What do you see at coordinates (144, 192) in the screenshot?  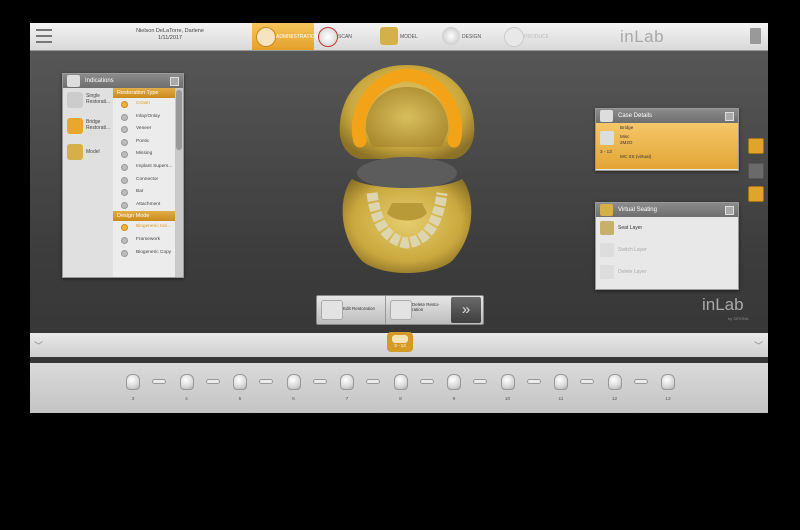 I see `option-bar: Bar` at bounding box center [144, 192].